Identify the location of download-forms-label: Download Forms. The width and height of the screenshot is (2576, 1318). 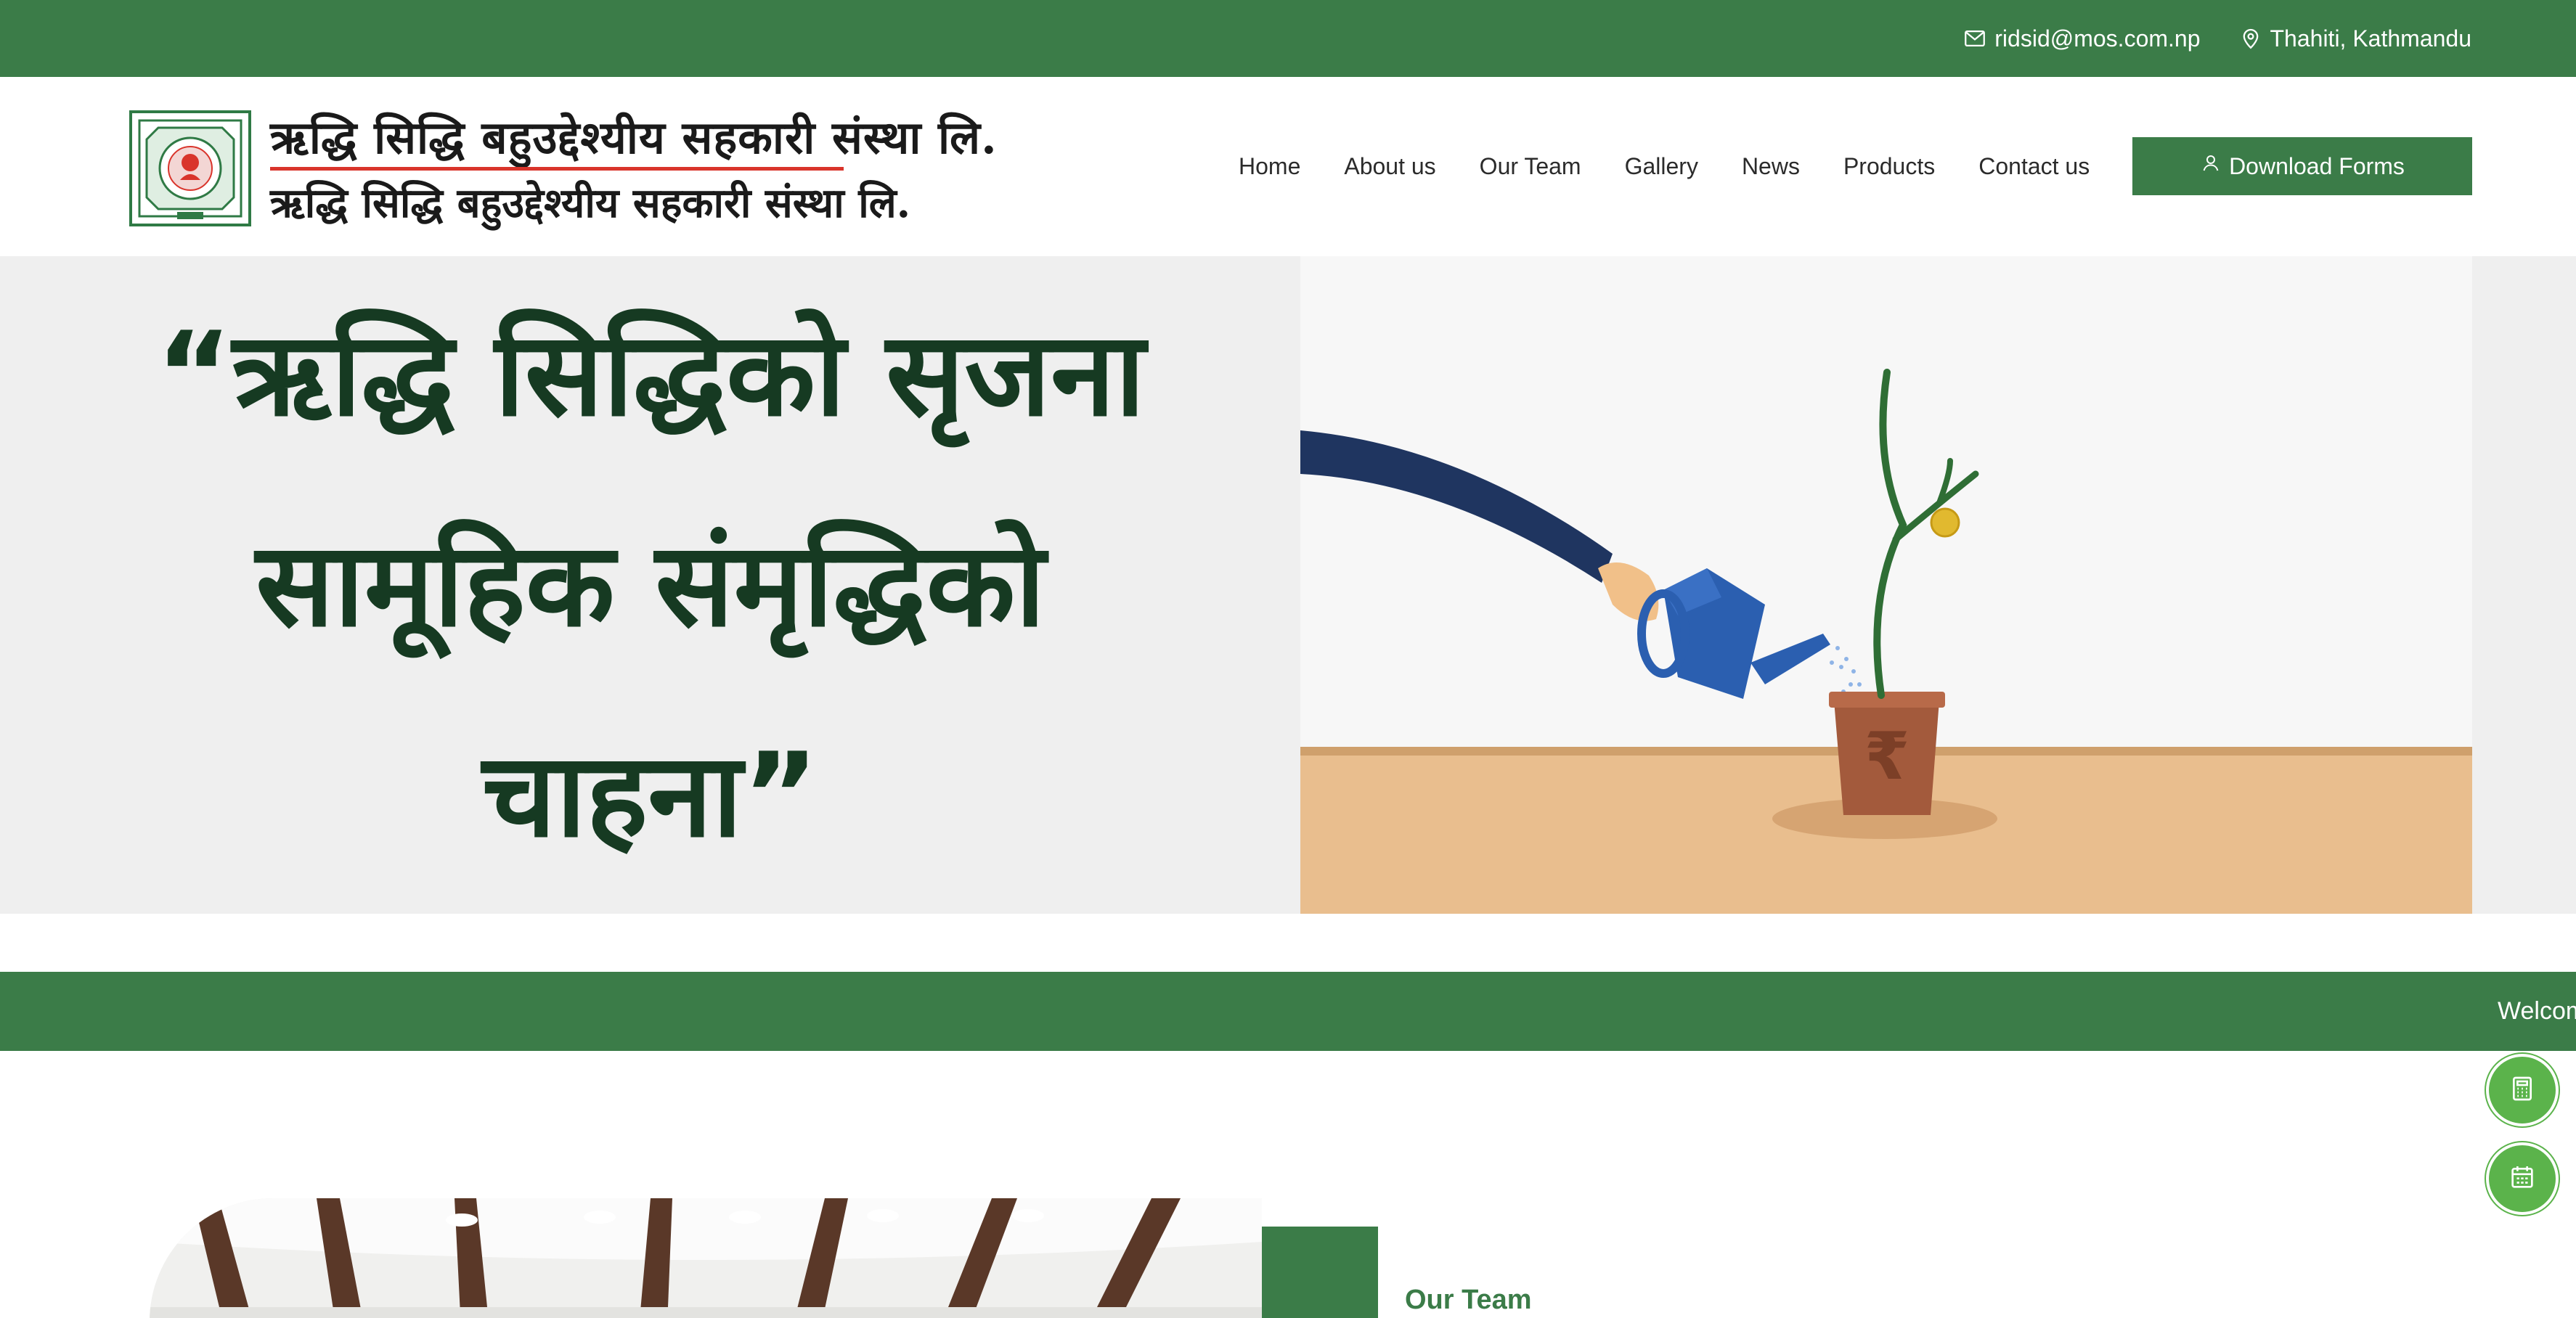
(2317, 165).